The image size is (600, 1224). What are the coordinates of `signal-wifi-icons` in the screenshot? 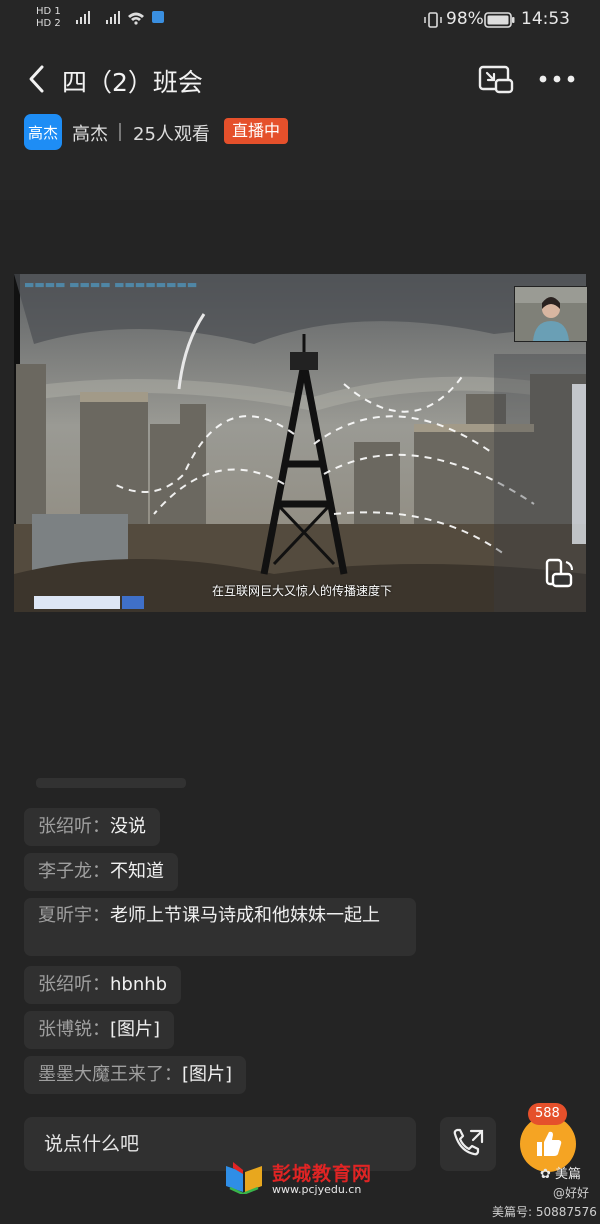 It's located at (120, 18).